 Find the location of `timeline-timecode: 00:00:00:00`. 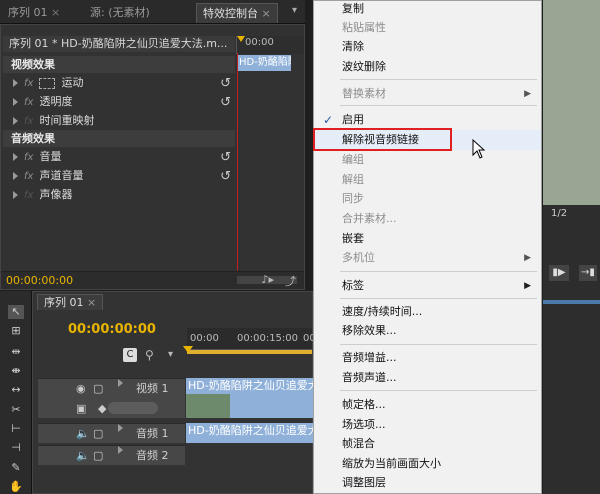

timeline-timecode: 00:00:00:00 is located at coordinates (112, 329).